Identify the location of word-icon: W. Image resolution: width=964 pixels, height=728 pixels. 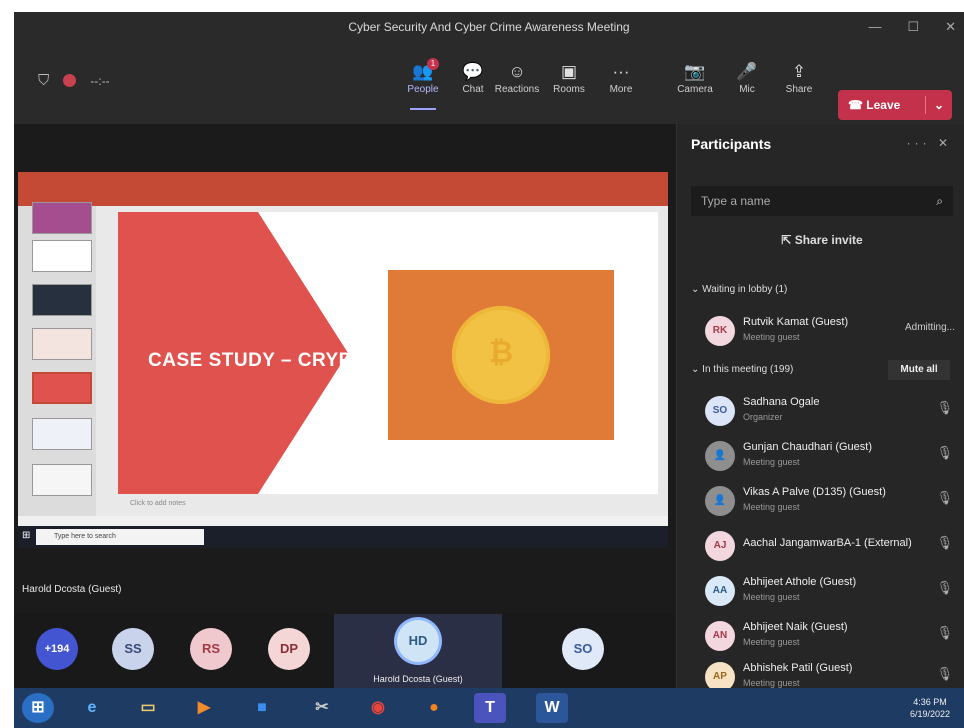
(552, 708).